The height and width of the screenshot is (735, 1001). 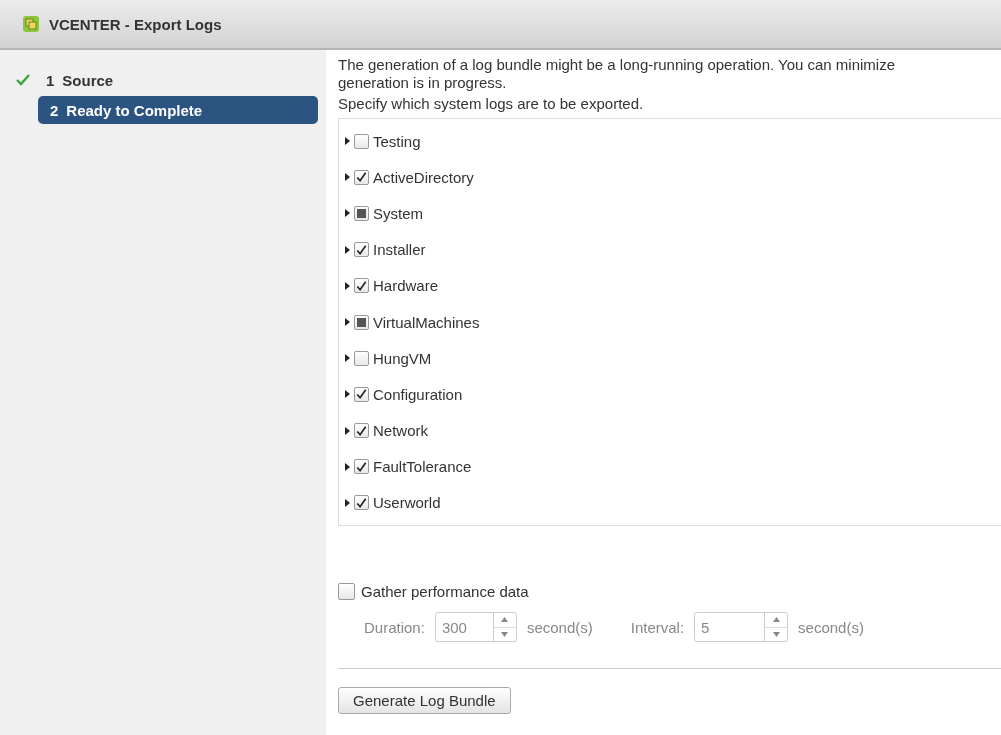 I want to click on wizard-step: 1 Source, so click(x=163, y=80).